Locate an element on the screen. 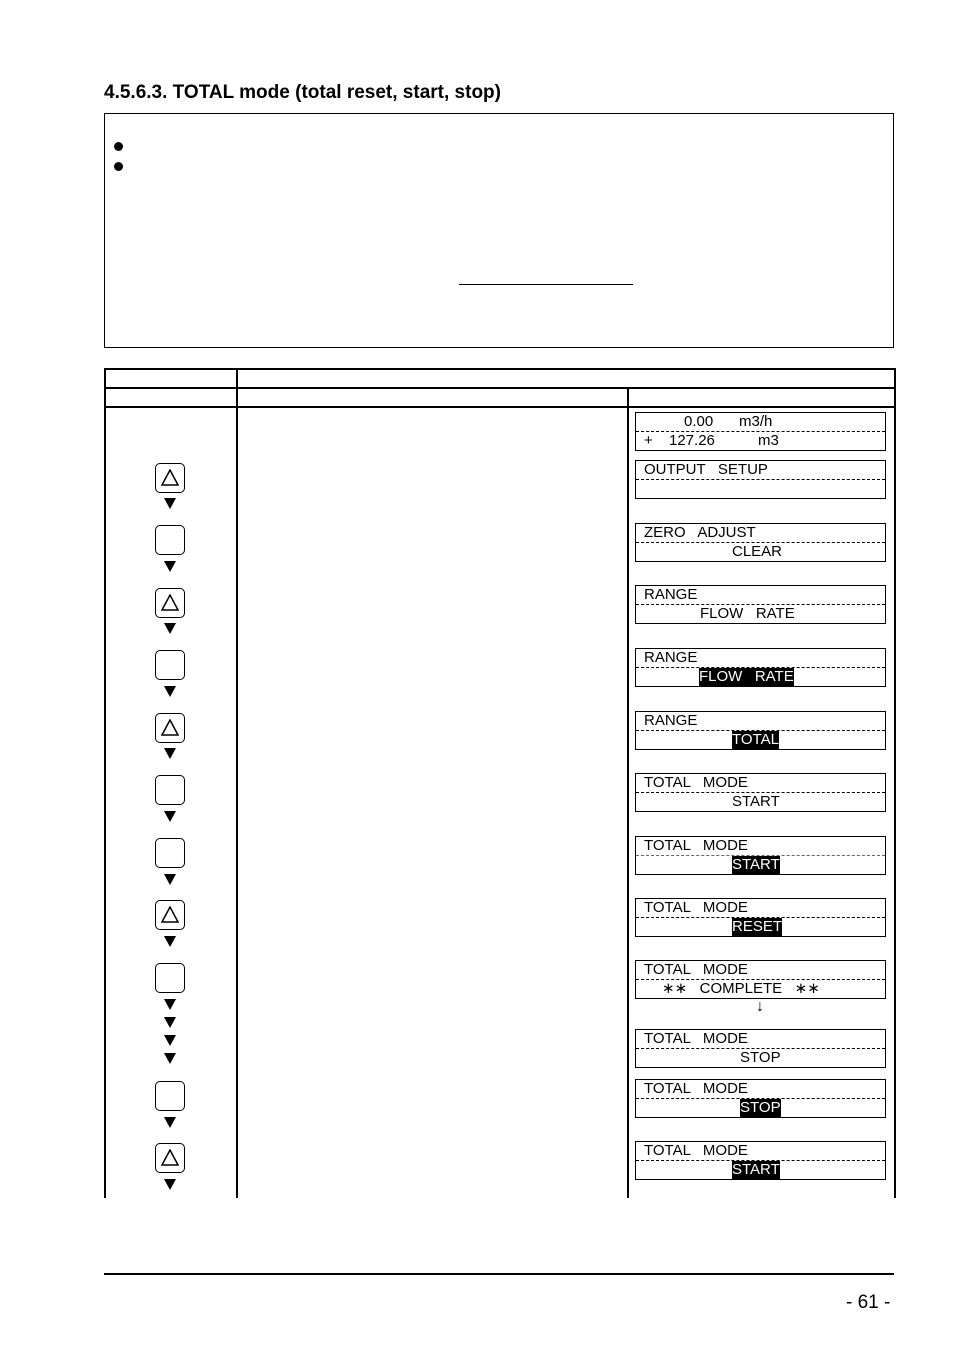  transition-arrow-icon: ↓ is located at coordinates (760, 1006).